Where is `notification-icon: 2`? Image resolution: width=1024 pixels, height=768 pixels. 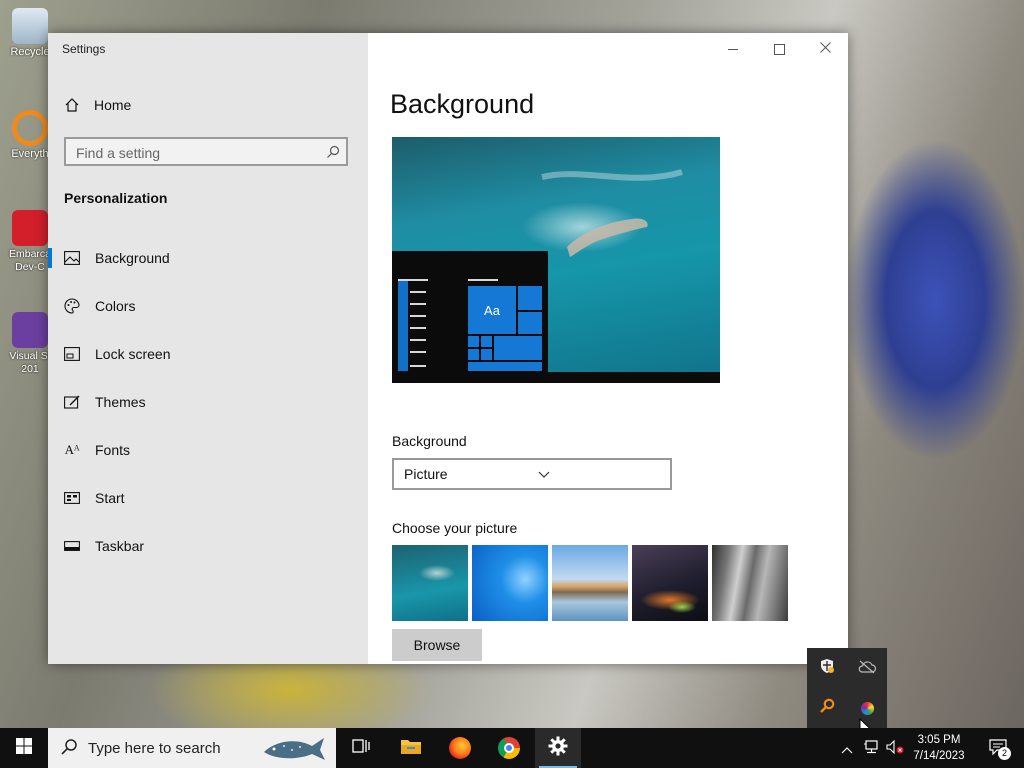 notification-icon: 2 is located at coordinates (1000, 749).